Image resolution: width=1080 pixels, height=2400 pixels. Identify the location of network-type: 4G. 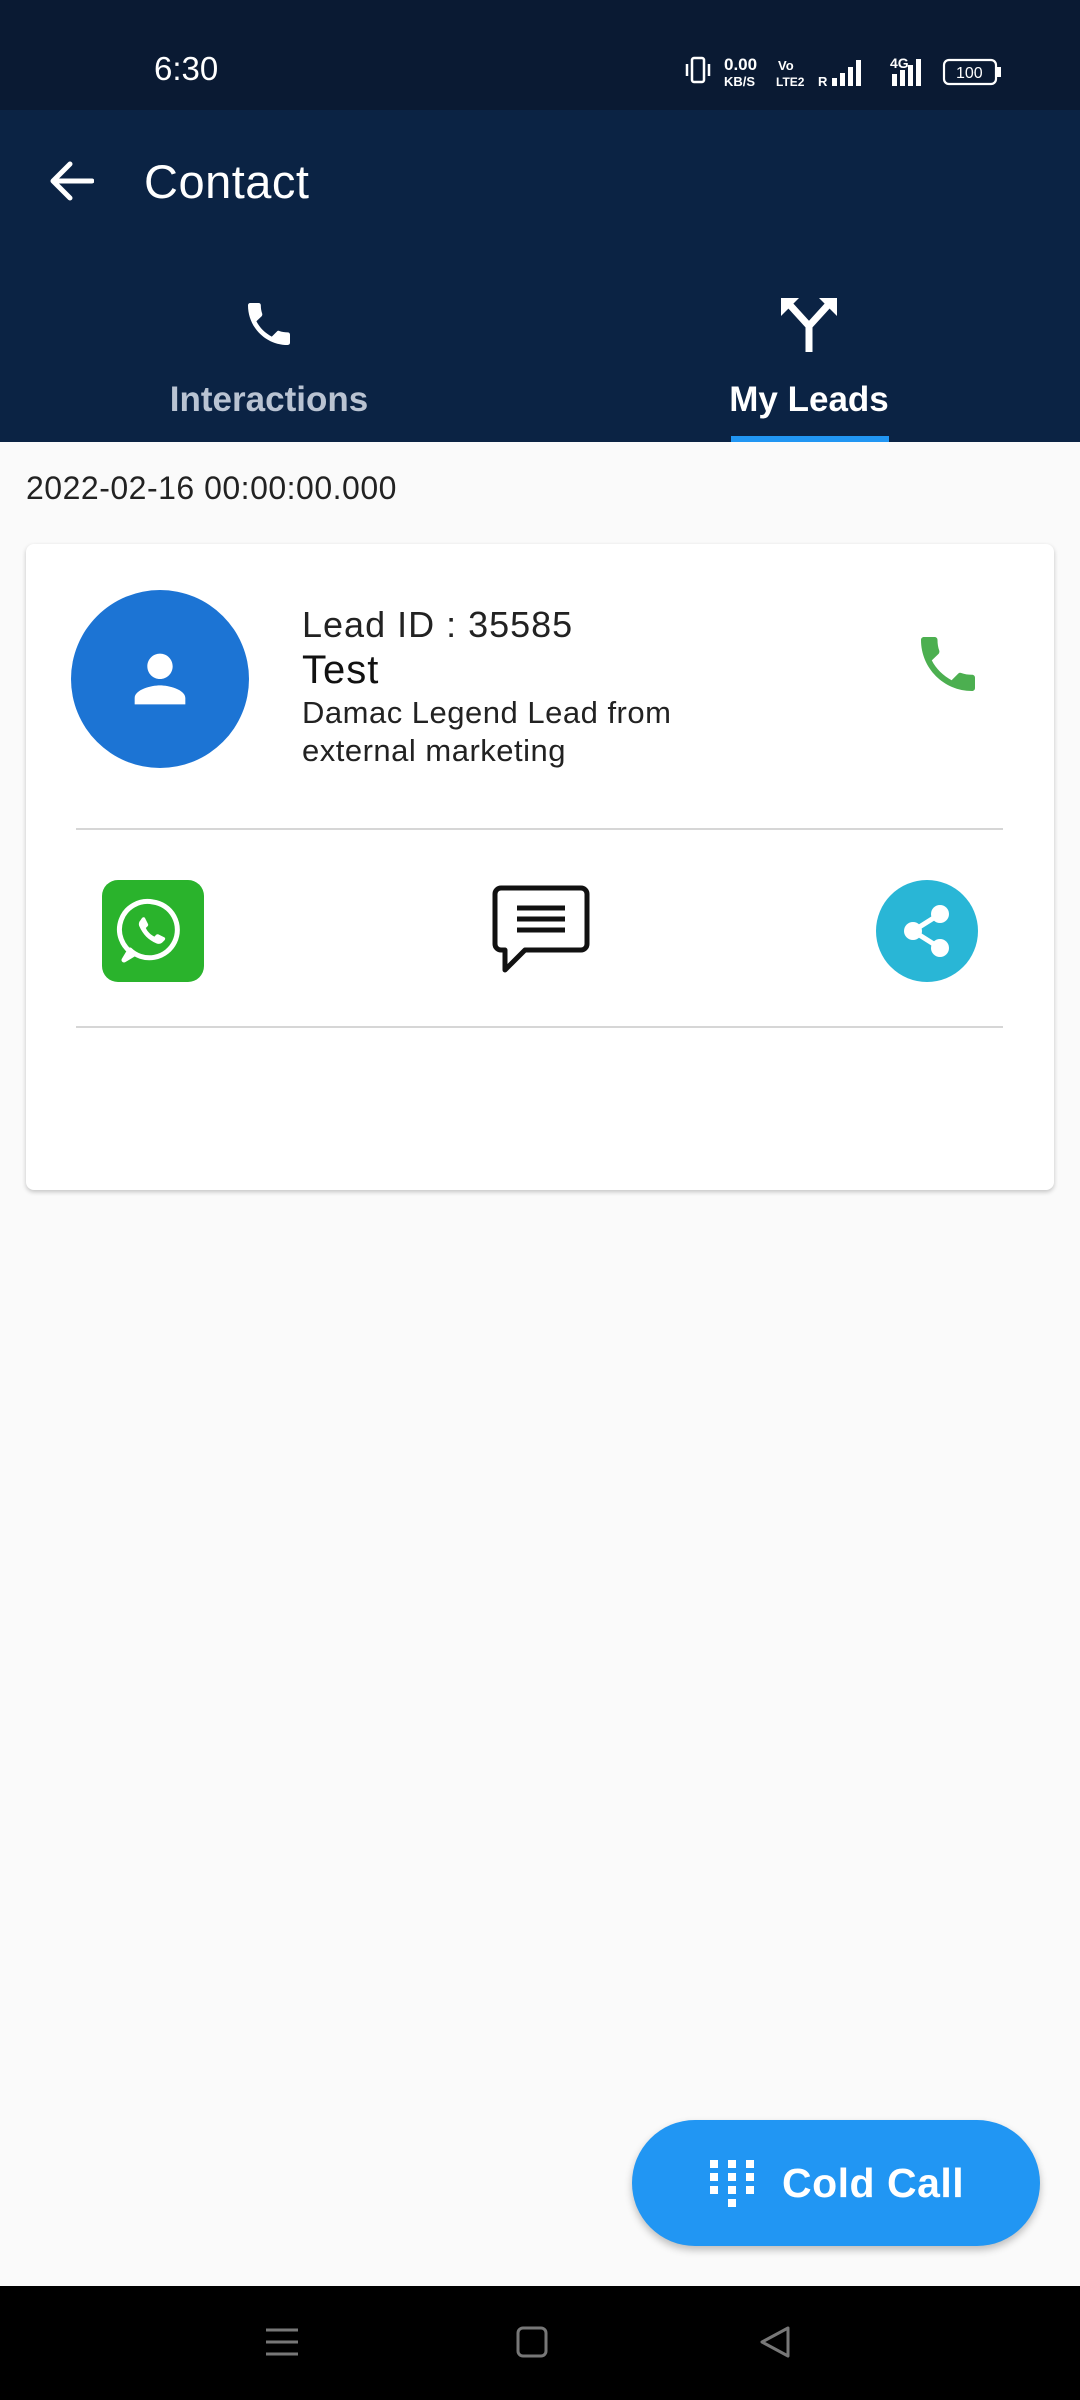
(899, 63).